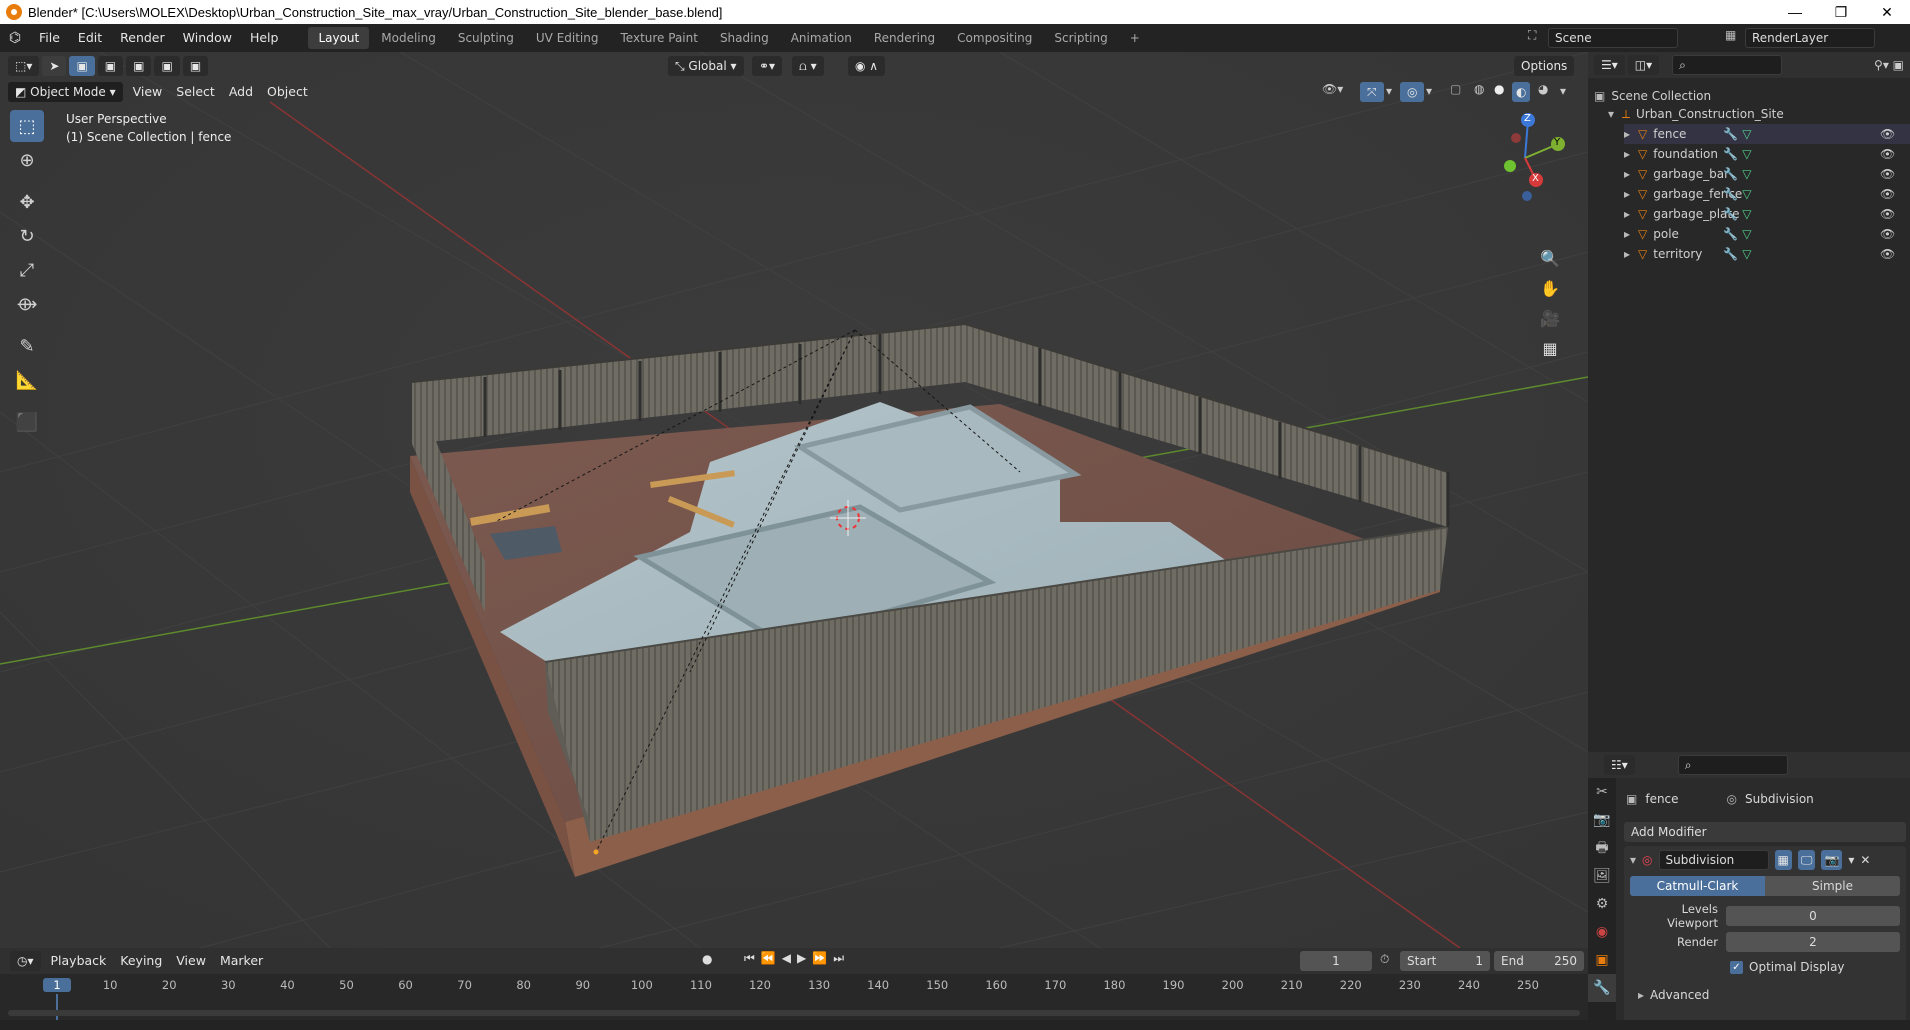 The width and height of the screenshot is (1910, 1030). Describe the element at coordinates (1732, 765) in the screenshot. I see `properties-search-icon: ⌕` at that location.